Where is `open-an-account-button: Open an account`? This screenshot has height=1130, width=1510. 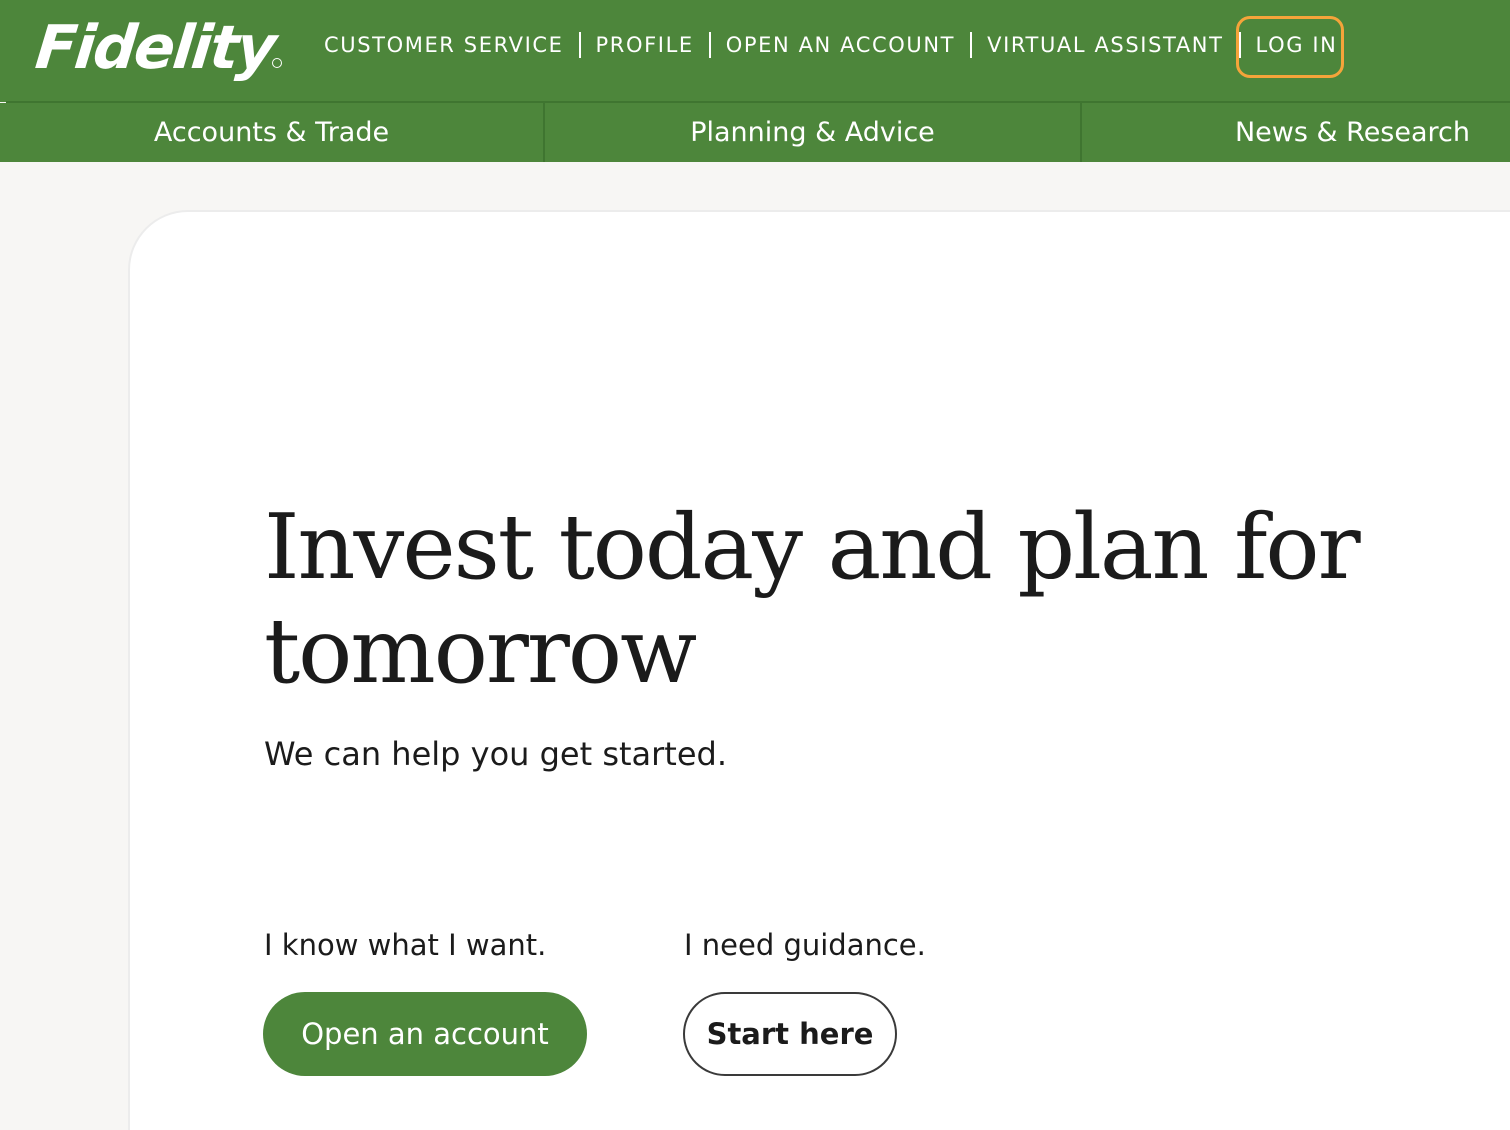
open-an-account-button: Open an account is located at coordinates (425, 1034).